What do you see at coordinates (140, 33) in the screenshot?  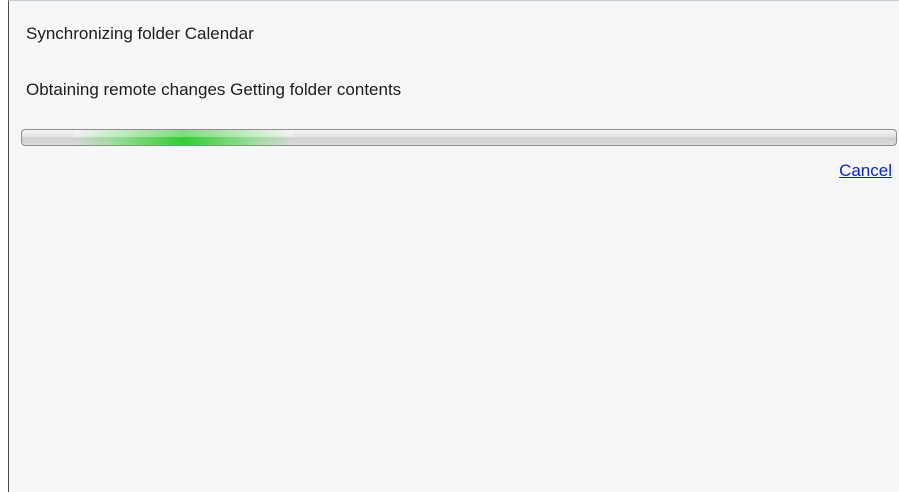 I see `sync-title-label: Synchronizing folder Calendar` at bounding box center [140, 33].